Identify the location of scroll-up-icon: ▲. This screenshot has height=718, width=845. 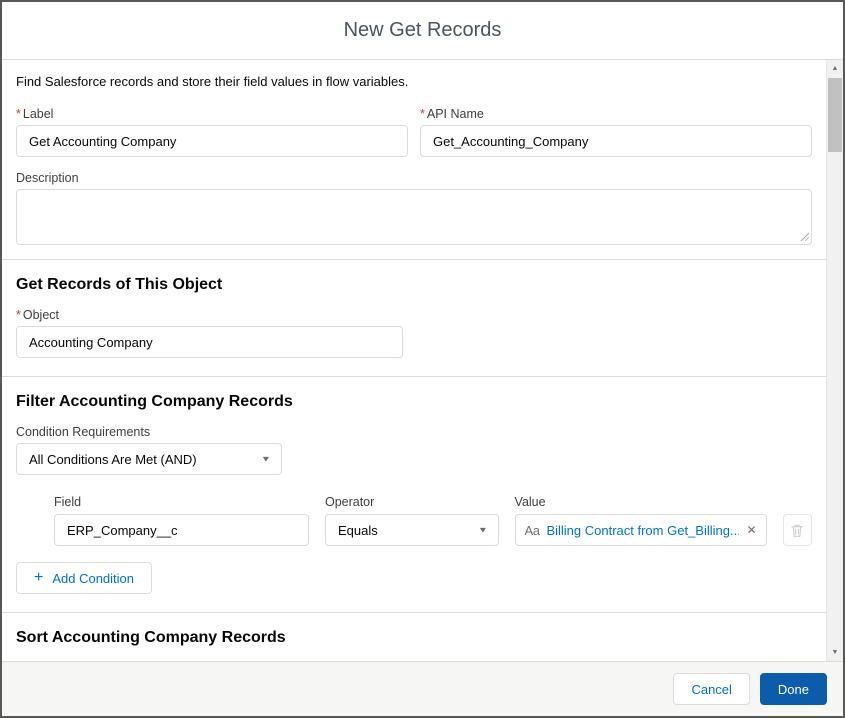
(835, 68).